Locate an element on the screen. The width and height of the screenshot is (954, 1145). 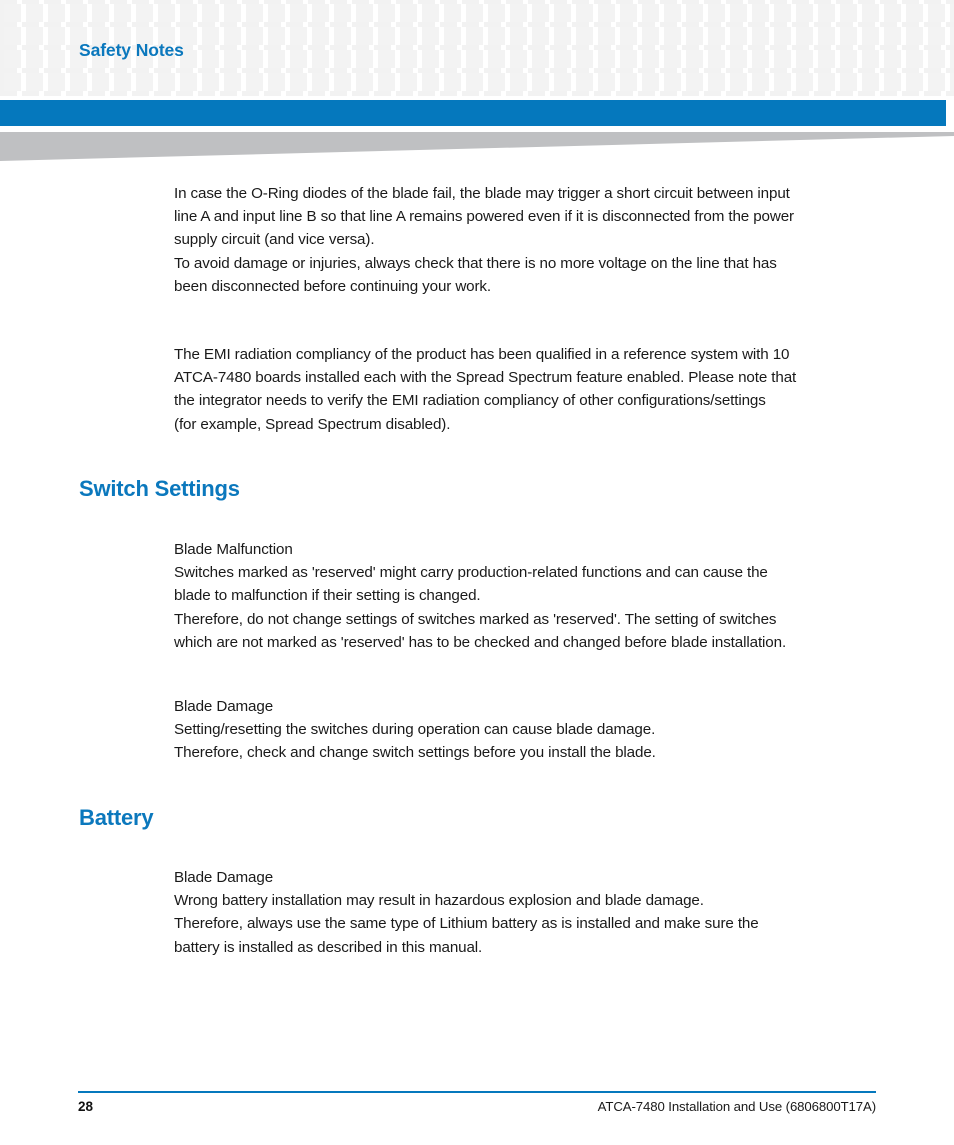
header-blue-bar is located at coordinates (473, 113).